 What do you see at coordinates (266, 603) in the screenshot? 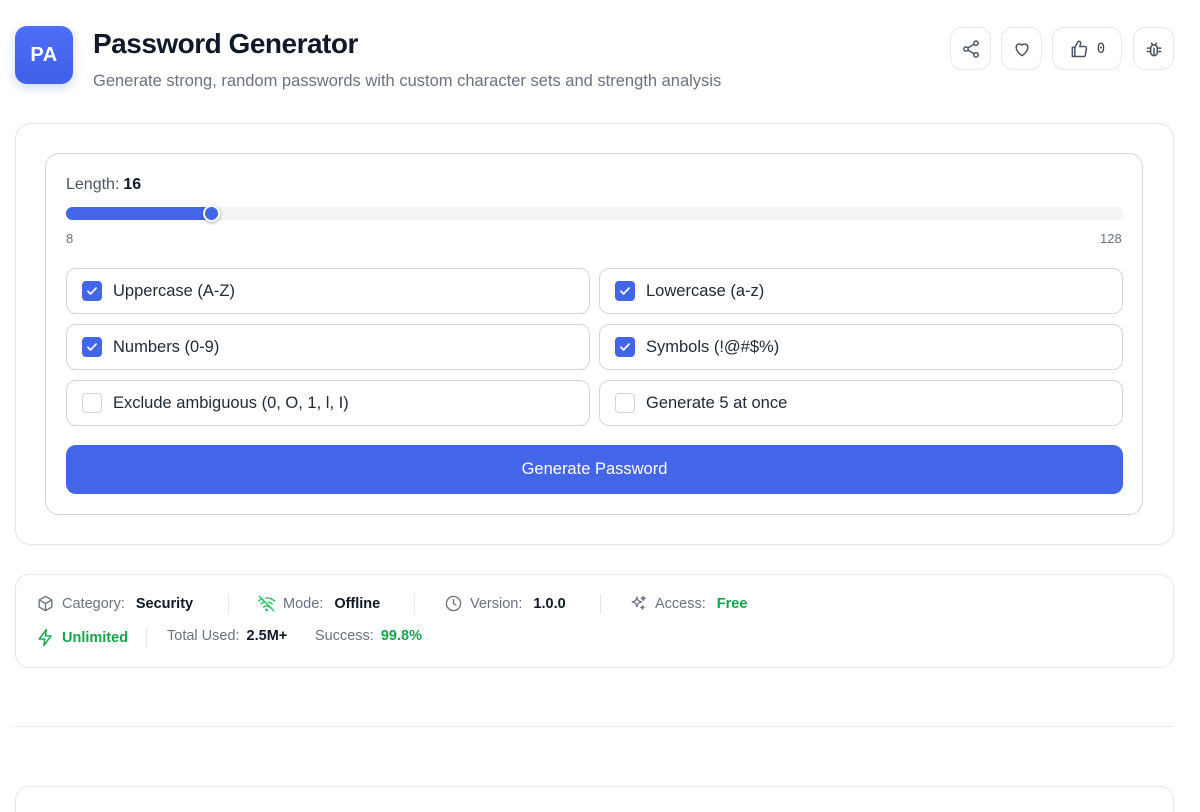
I see `wifi-off-icon` at bounding box center [266, 603].